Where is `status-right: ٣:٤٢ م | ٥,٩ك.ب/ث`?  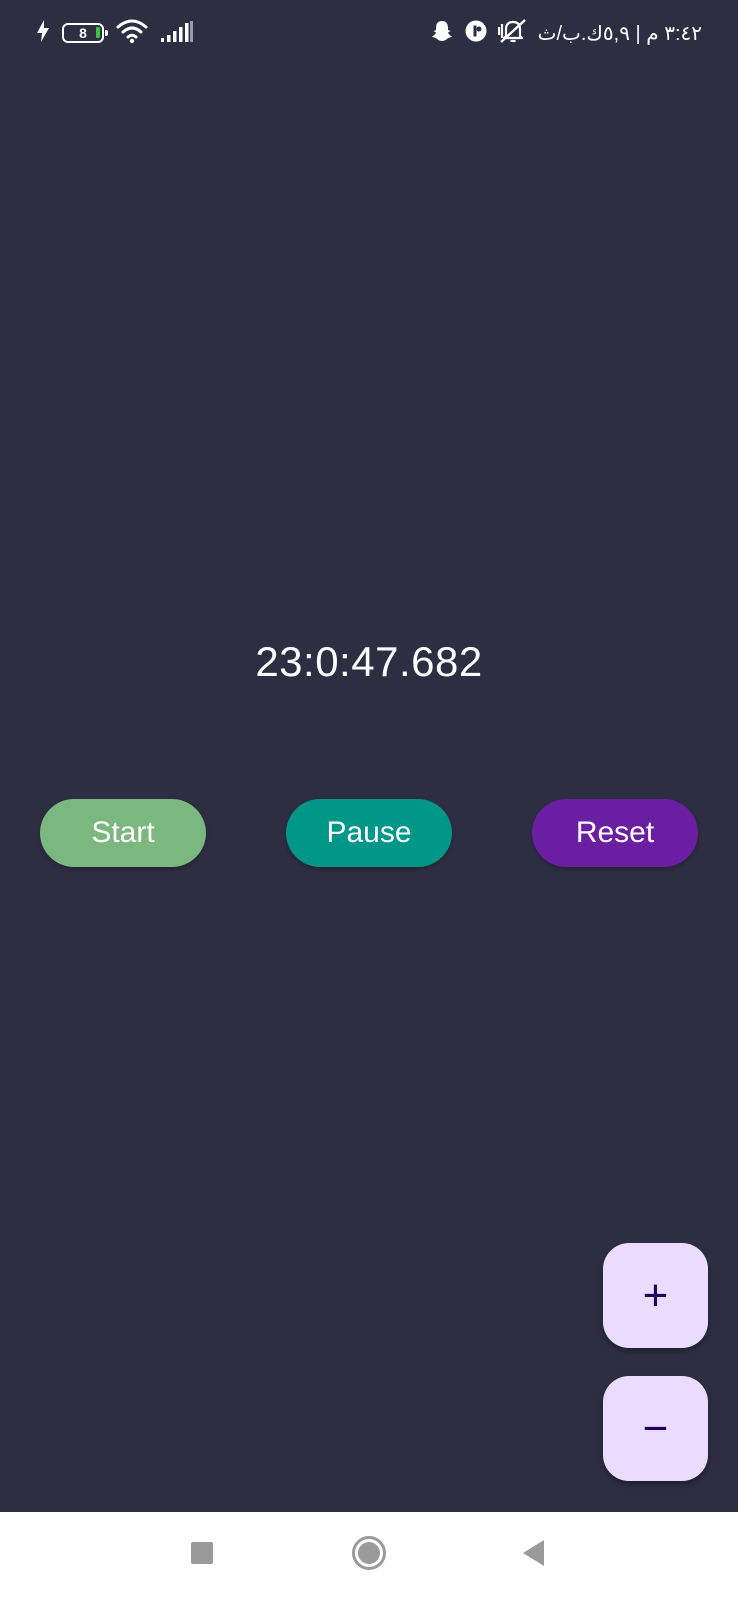
status-right: ٣:٤٢ م | ٥,٩ك.ب/ث is located at coordinates (566, 33).